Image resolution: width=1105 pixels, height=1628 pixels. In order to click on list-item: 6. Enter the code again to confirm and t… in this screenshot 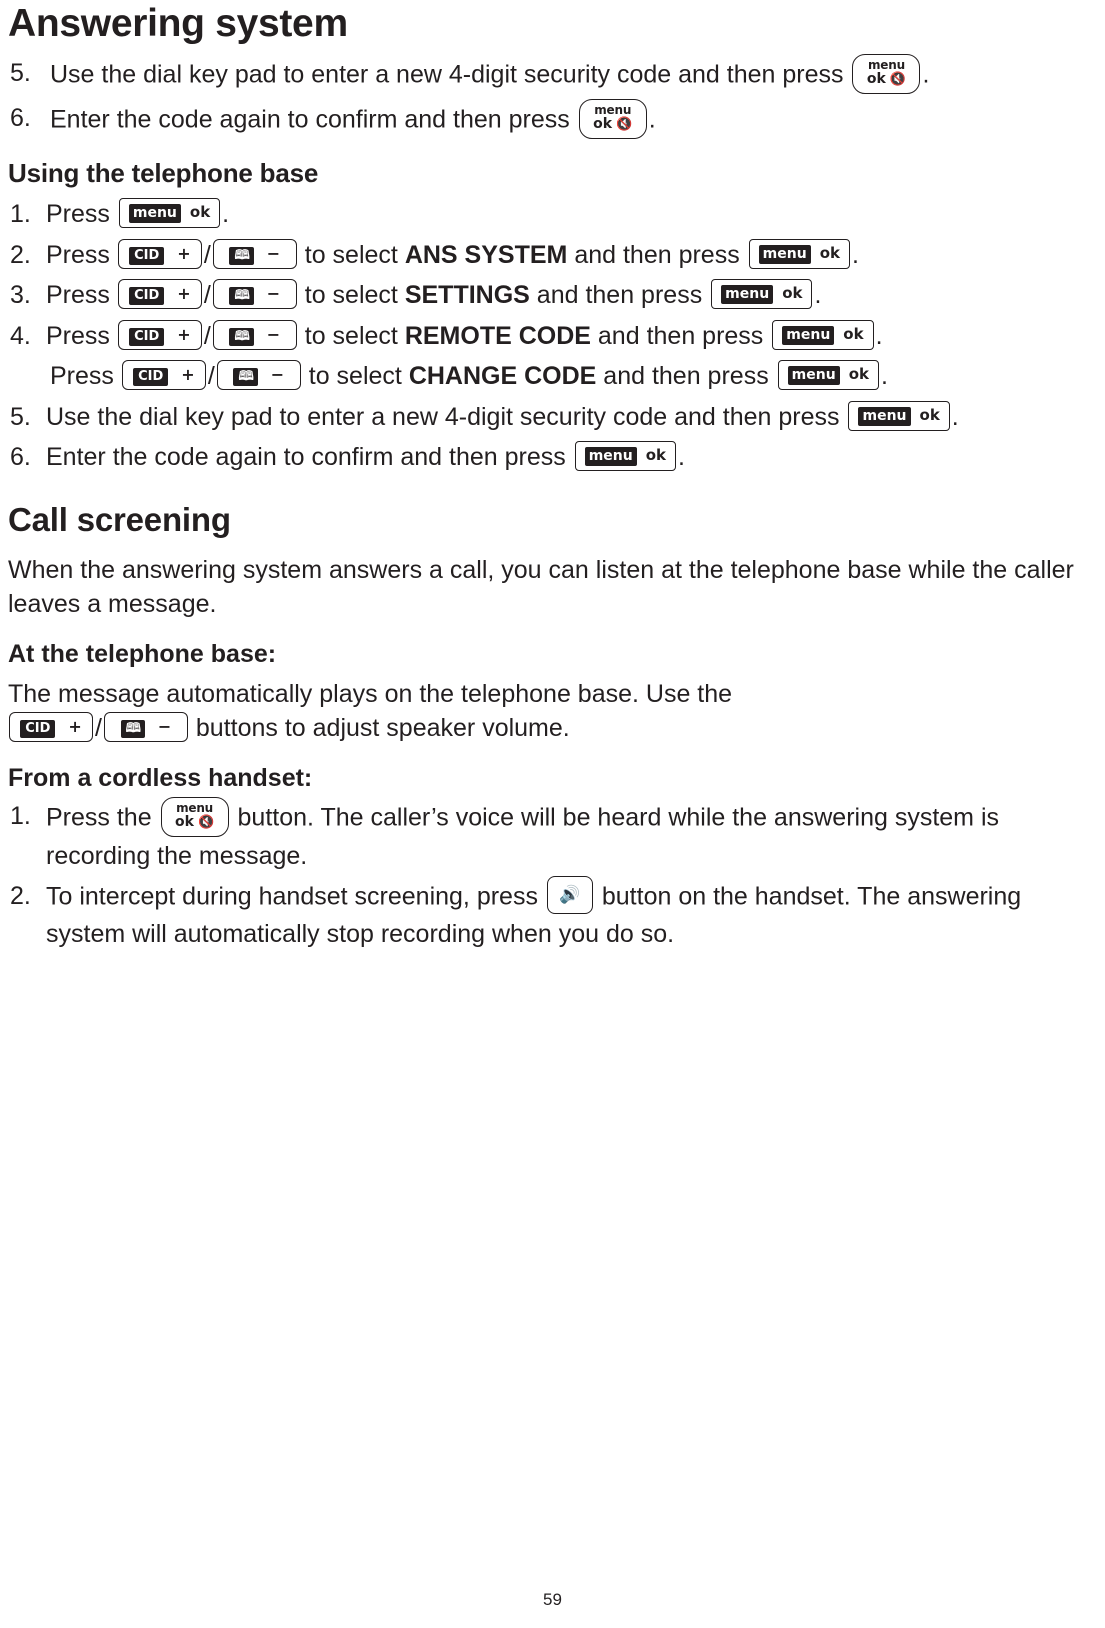, I will do `click(552, 121)`.